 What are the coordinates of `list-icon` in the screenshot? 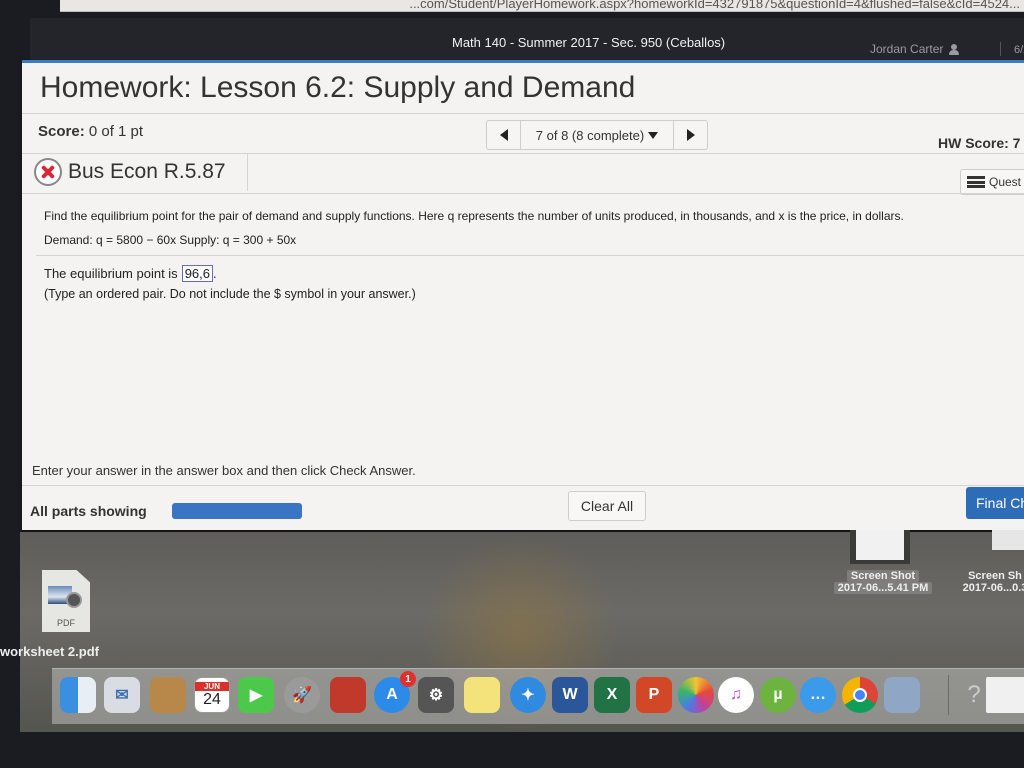 It's located at (976, 182).